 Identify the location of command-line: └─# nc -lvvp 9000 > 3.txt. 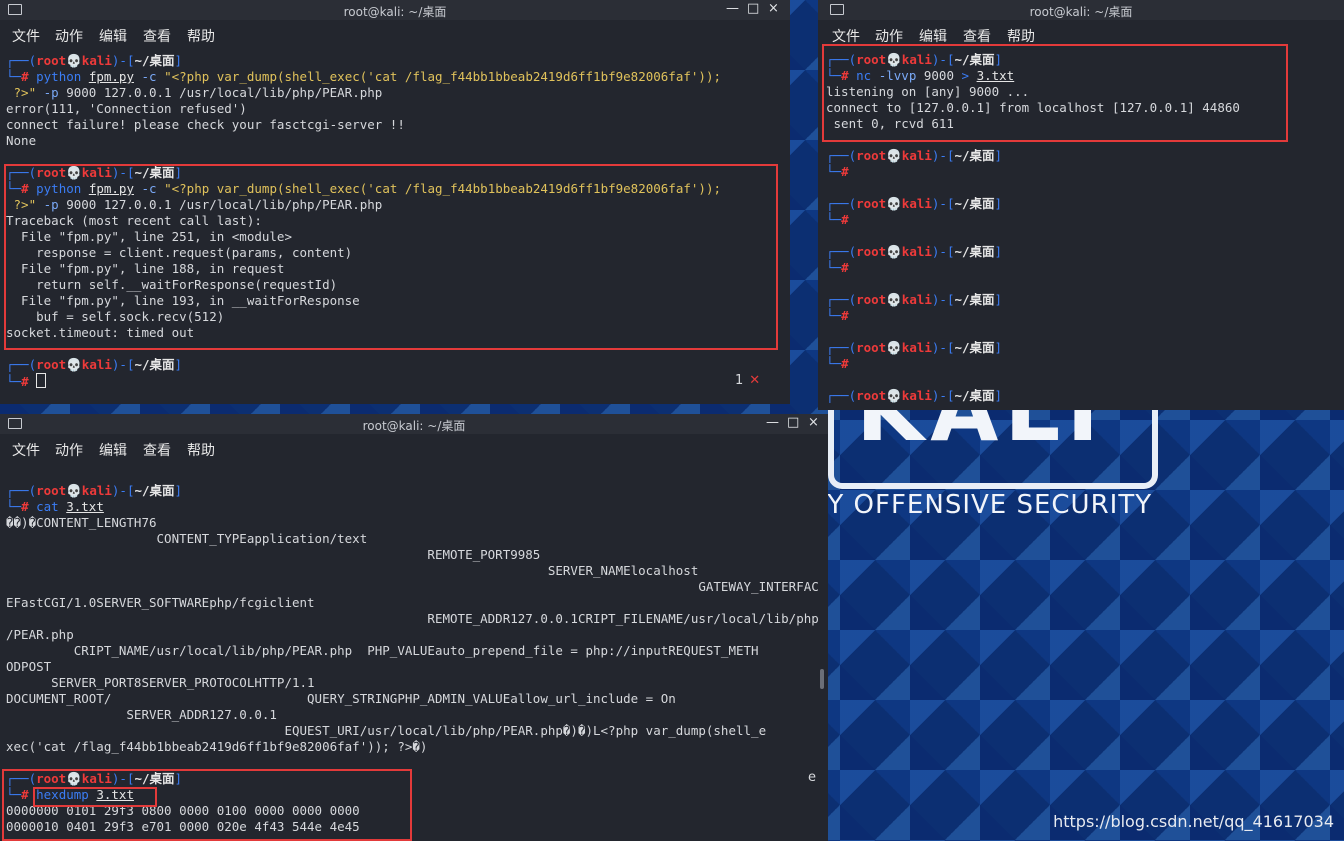
(920, 75).